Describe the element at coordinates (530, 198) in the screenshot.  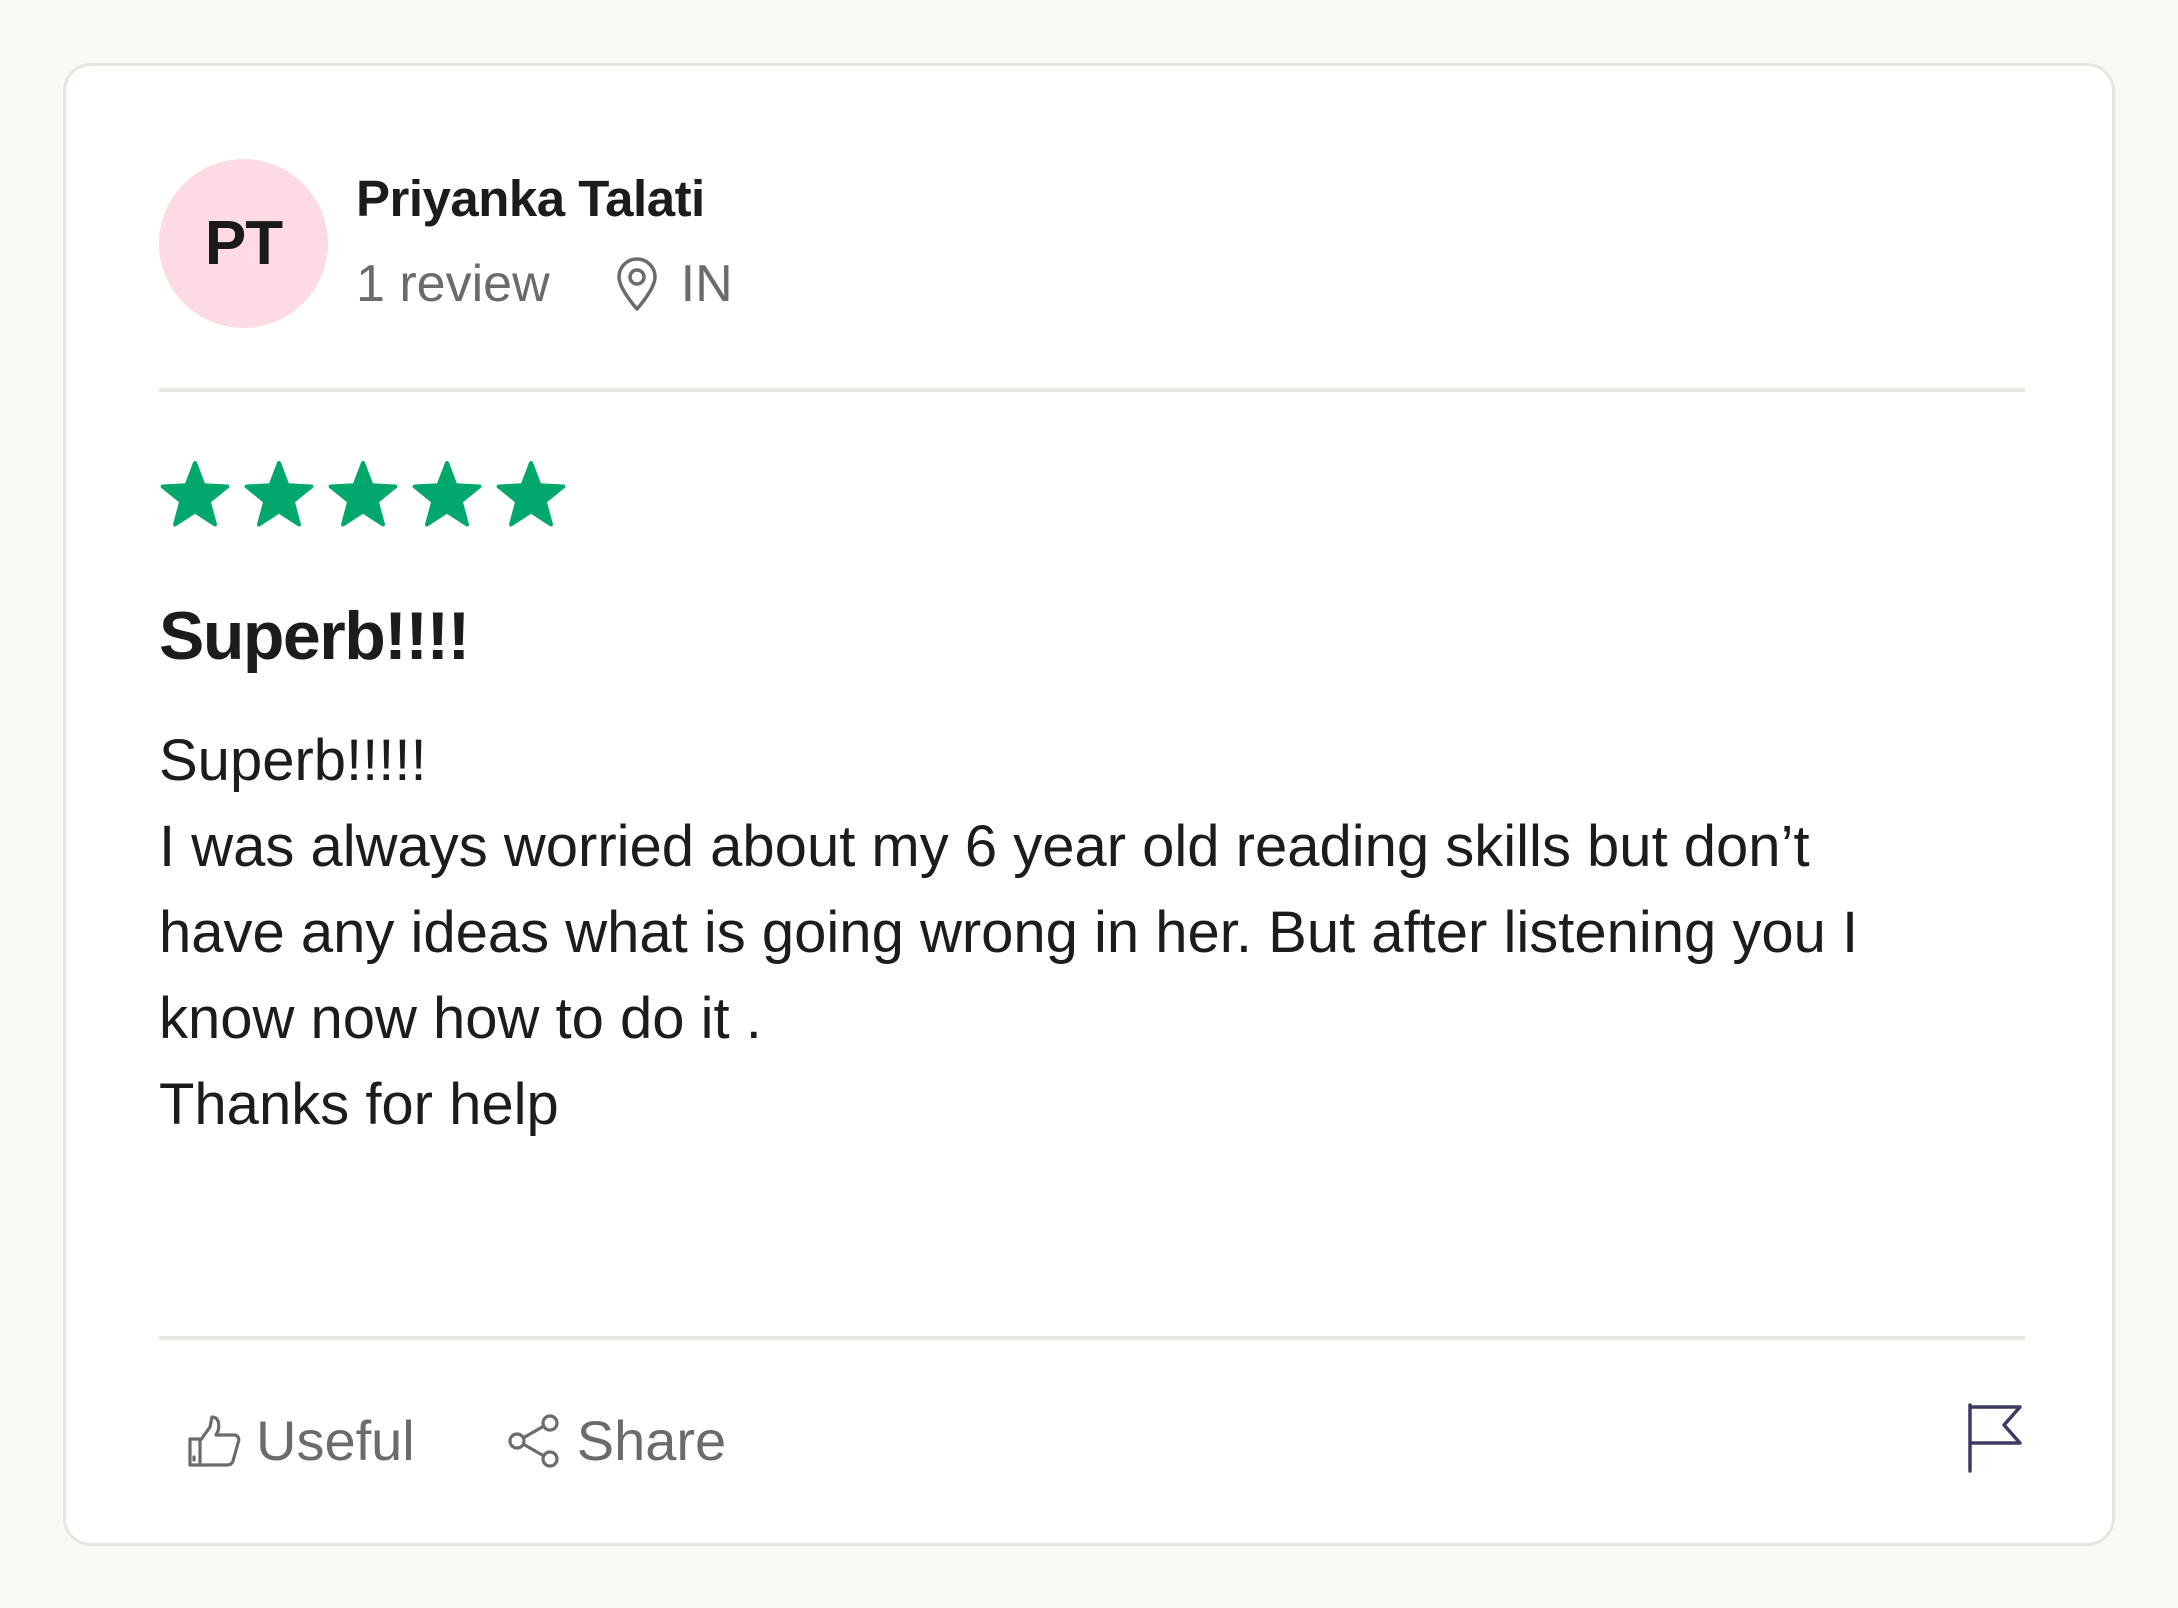
I see `reviewer-name: Priyanka Talati` at that location.